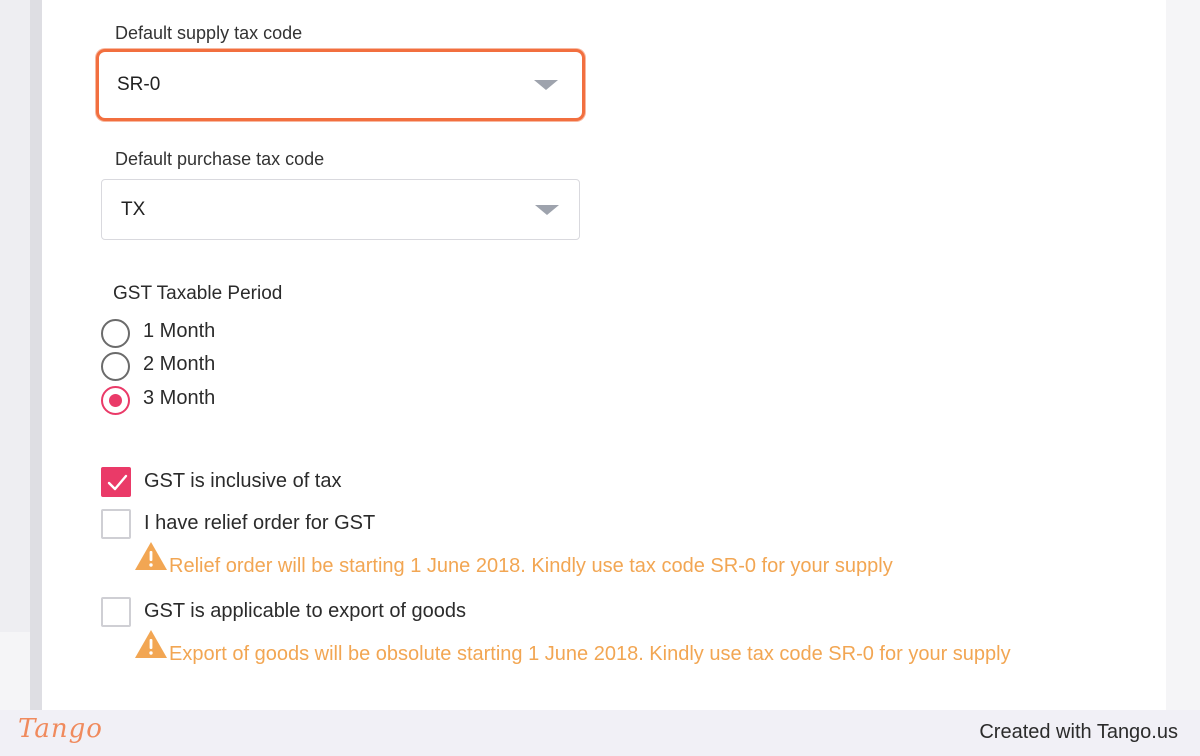  Describe the element at coordinates (600, 733) in the screenshot. I see `tango-footer: Tango Created with Tango.us` at that location.